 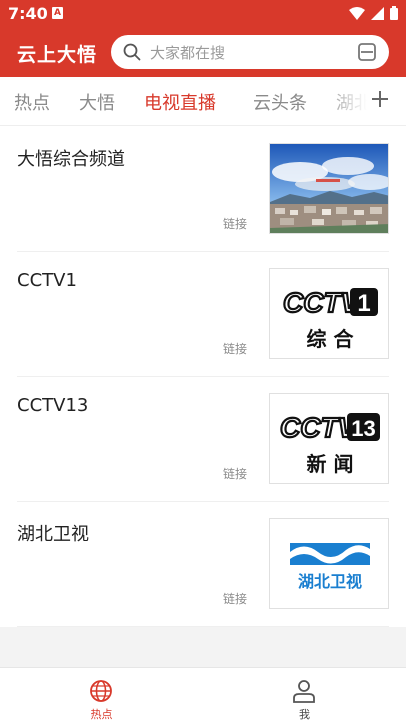 What do you see at coordinates (280, 102) in the screenshot?
I see `tab-cloud-headlines: 云头条` at bounding box center [280, 102].